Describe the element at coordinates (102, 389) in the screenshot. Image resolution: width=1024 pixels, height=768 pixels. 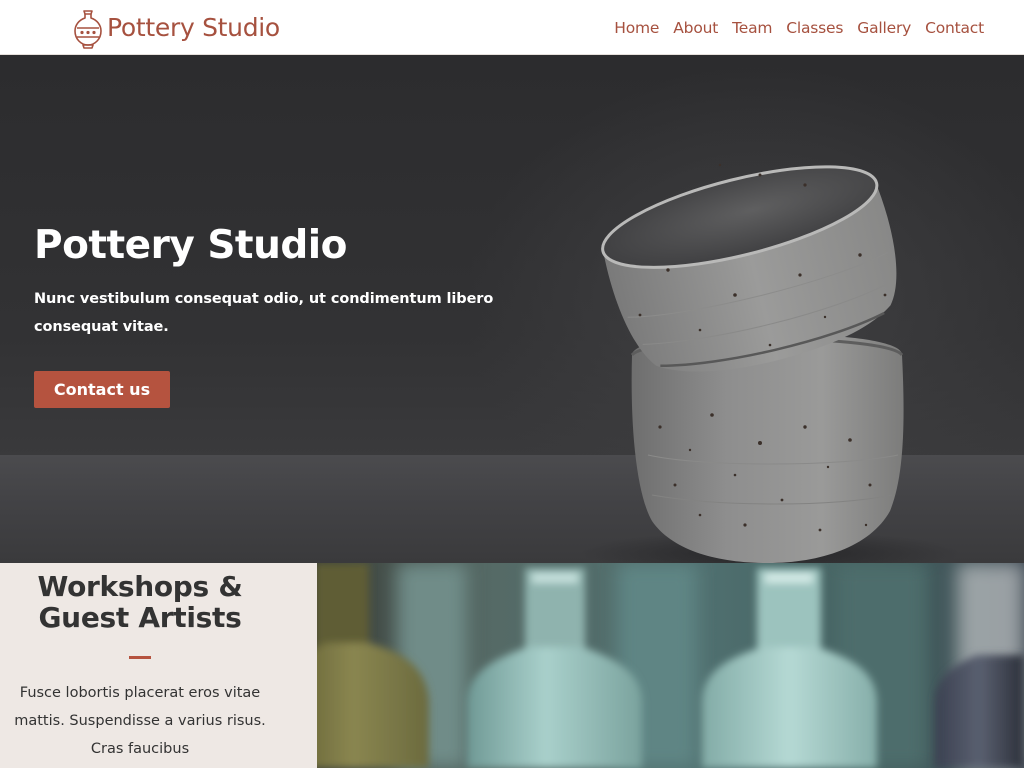
I see `contact-us-button: Contact us` at that location.